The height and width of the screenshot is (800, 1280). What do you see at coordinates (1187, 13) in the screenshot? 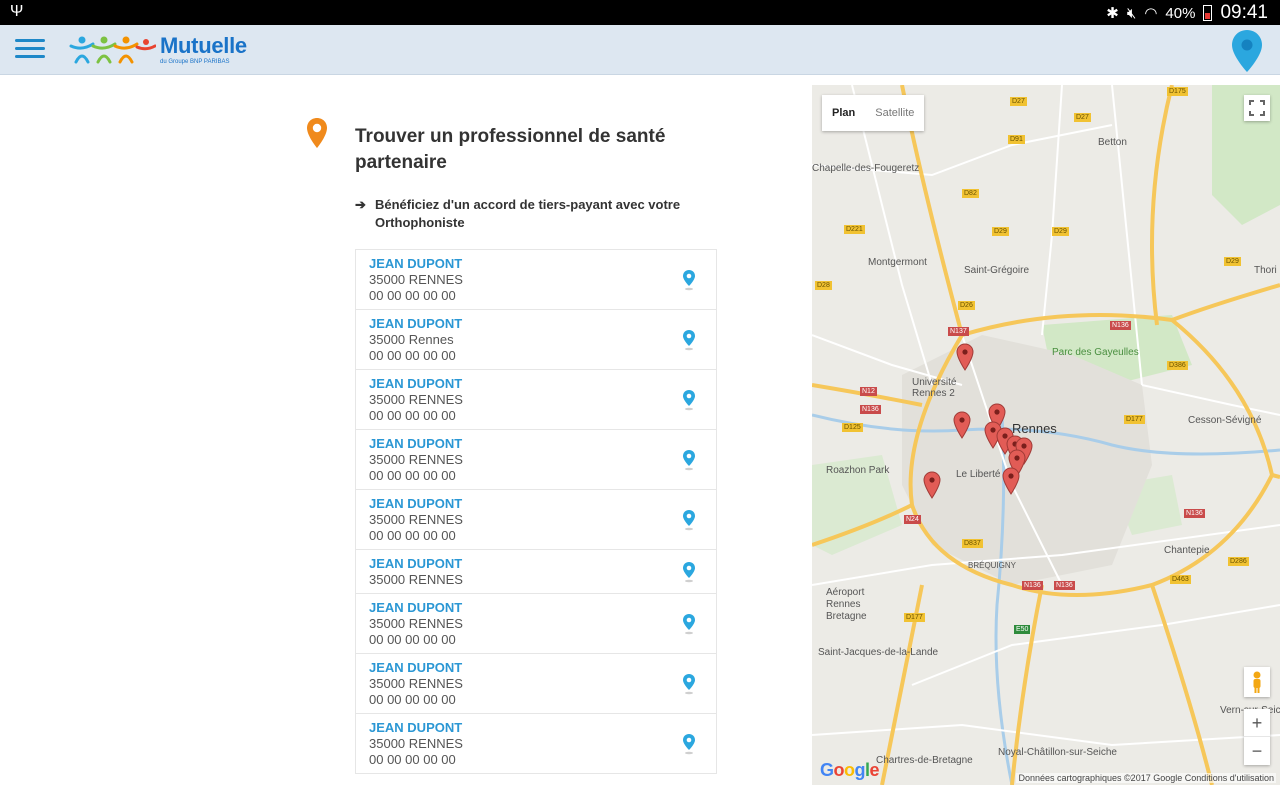
I see `status-icons: ✱ 🔇︎ ◠ 40% 09:41` at bounding box center [1187, 13].